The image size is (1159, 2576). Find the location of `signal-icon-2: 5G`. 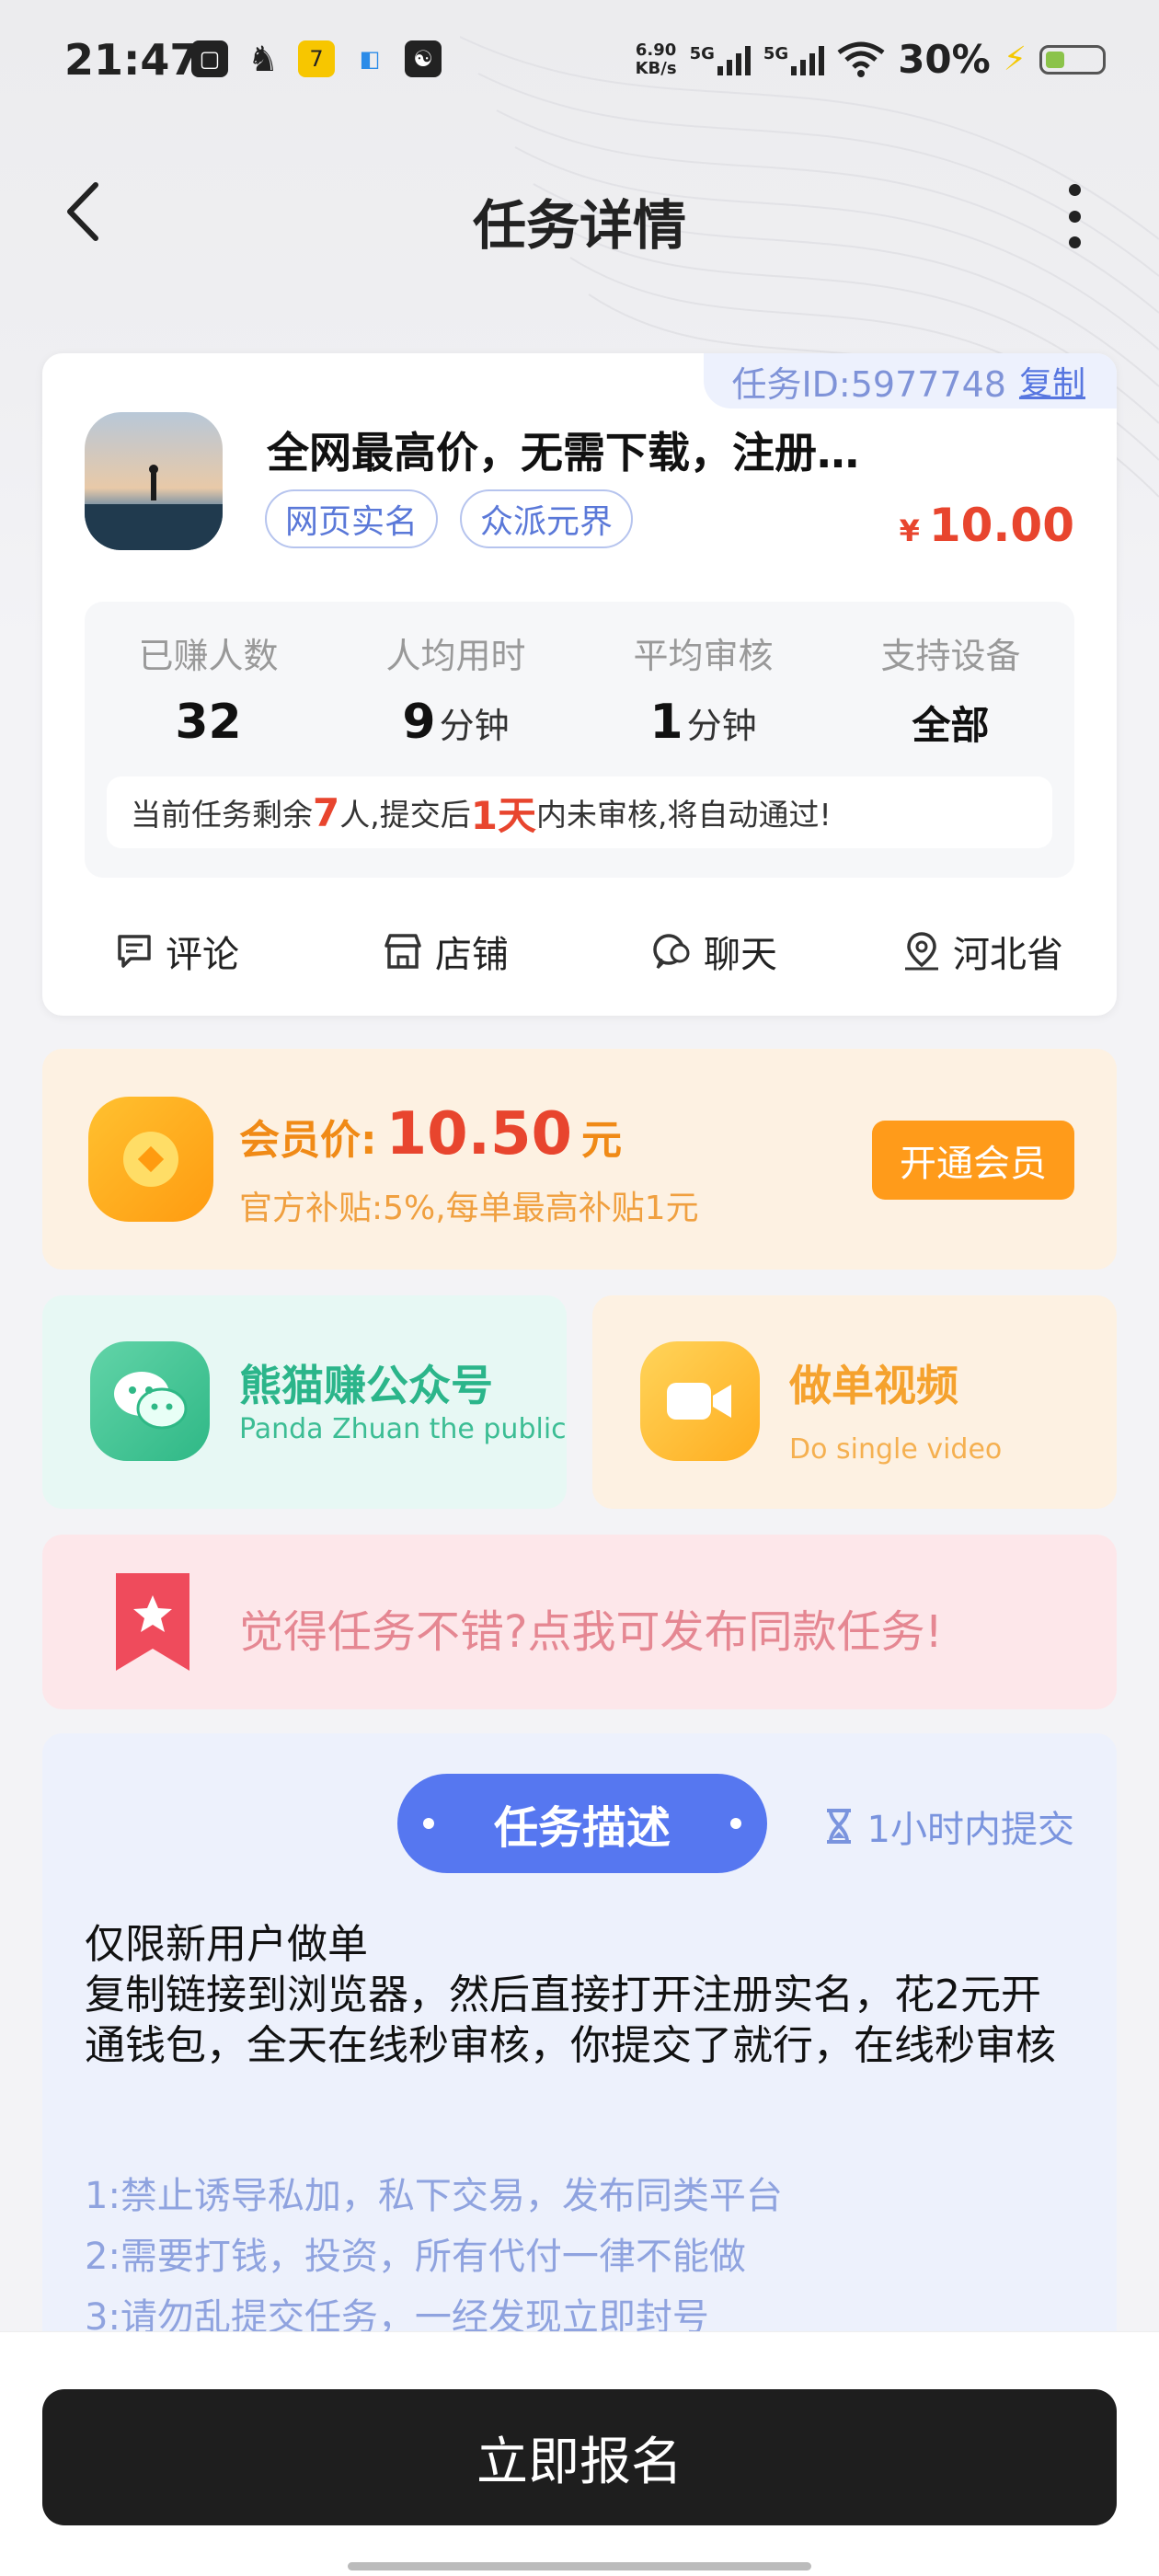

signal-icon-2: 5G is located at coordinates (794, 59).